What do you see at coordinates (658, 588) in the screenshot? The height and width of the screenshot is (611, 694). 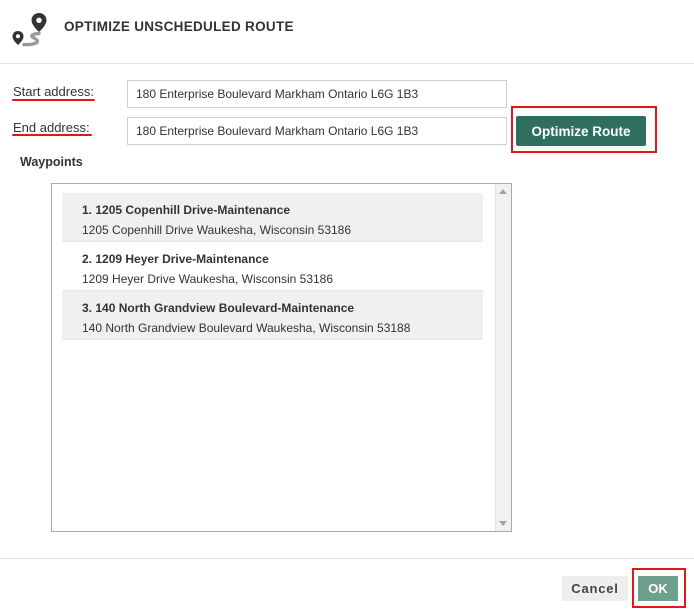 I see `ok-button: OK` at bounding box center [658, 588].